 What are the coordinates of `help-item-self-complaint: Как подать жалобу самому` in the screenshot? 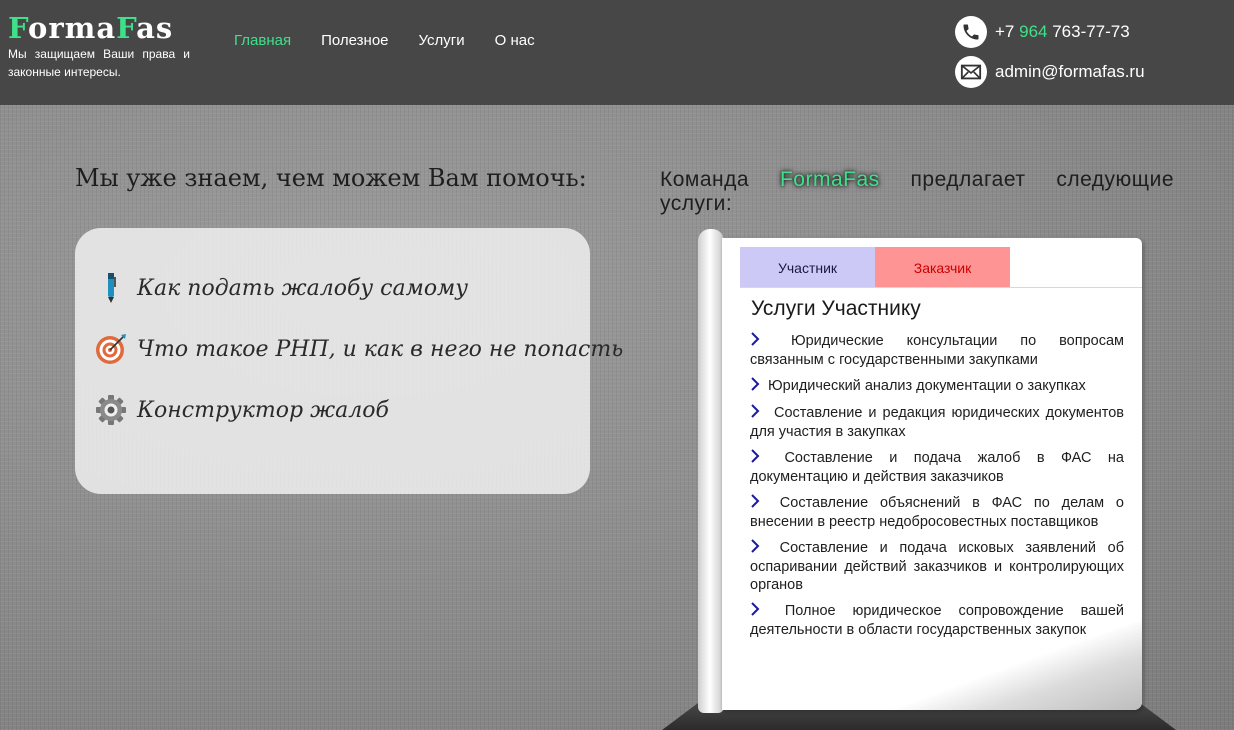 It's located at (281, 288).